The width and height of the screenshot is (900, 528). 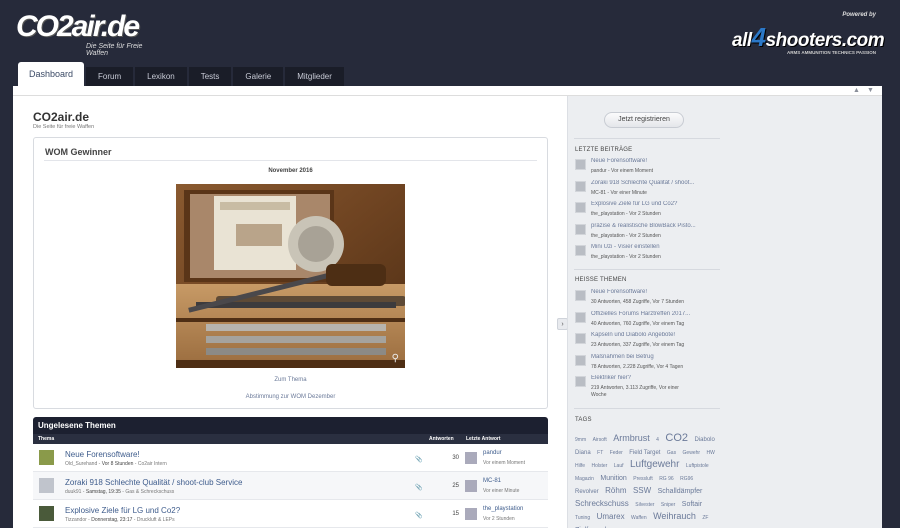 I want to click on zoom-icon: ⚲, so click(x=395, y=358).